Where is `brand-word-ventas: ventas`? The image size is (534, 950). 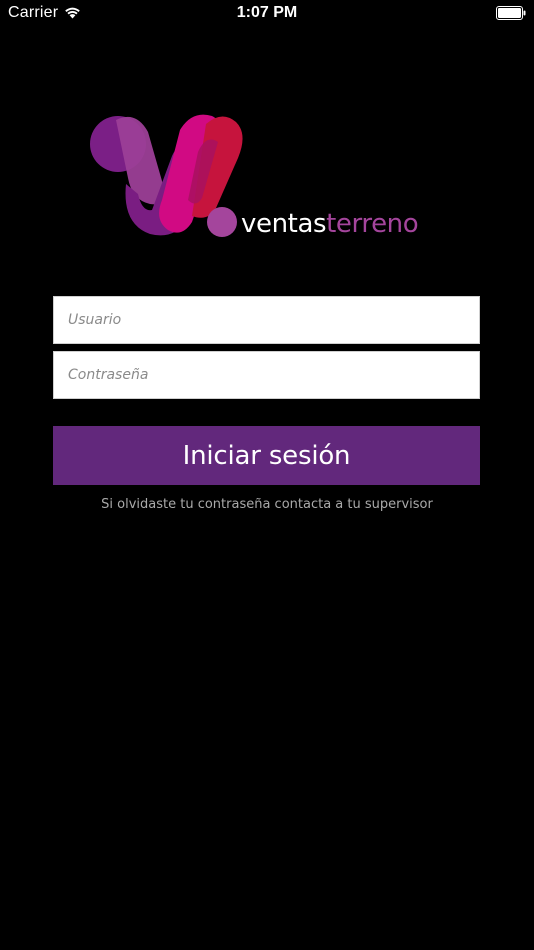 brand-word-ventas: ventas is located at coordinates (284, 224).